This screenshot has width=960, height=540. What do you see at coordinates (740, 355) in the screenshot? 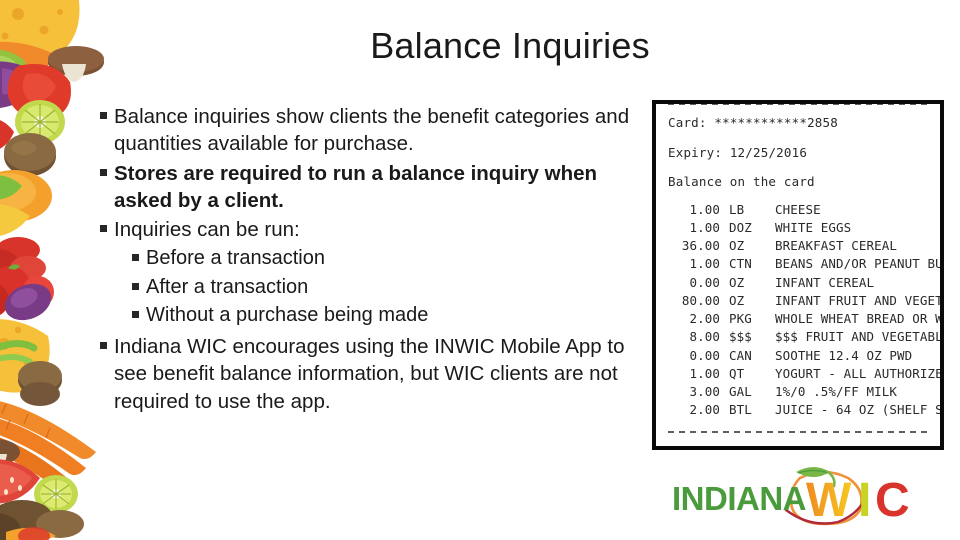
I see `receipt-item-unit: CAN` at bounding box center [740, 355].